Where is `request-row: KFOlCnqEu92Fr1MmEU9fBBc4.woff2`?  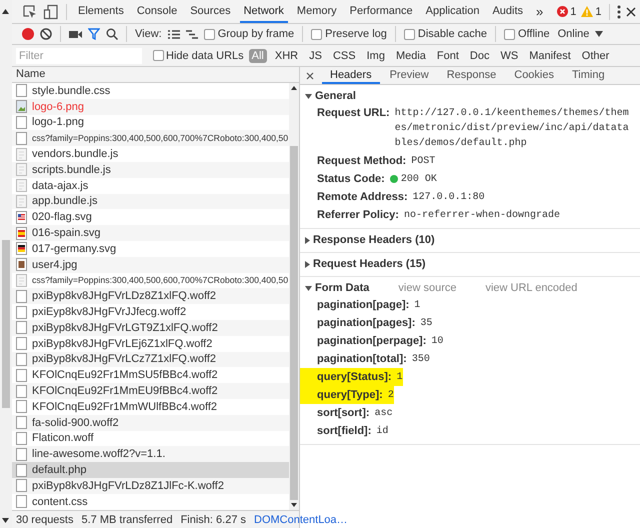 request-row: KFOlCnqEu92Fr1MmEU9fBBc4.woff2 is located at coordinates (150, 391).